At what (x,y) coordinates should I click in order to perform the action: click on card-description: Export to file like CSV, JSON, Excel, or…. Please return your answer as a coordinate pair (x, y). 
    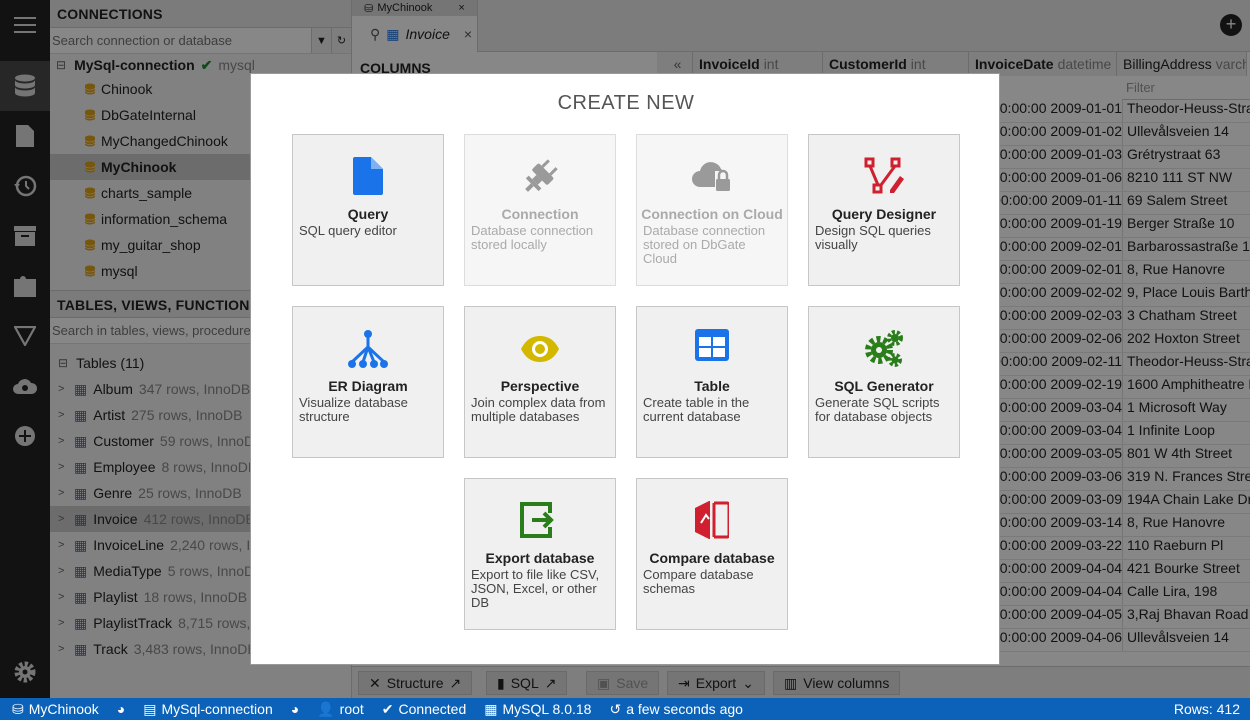
    Looking at the image, I should click on (535, 588).